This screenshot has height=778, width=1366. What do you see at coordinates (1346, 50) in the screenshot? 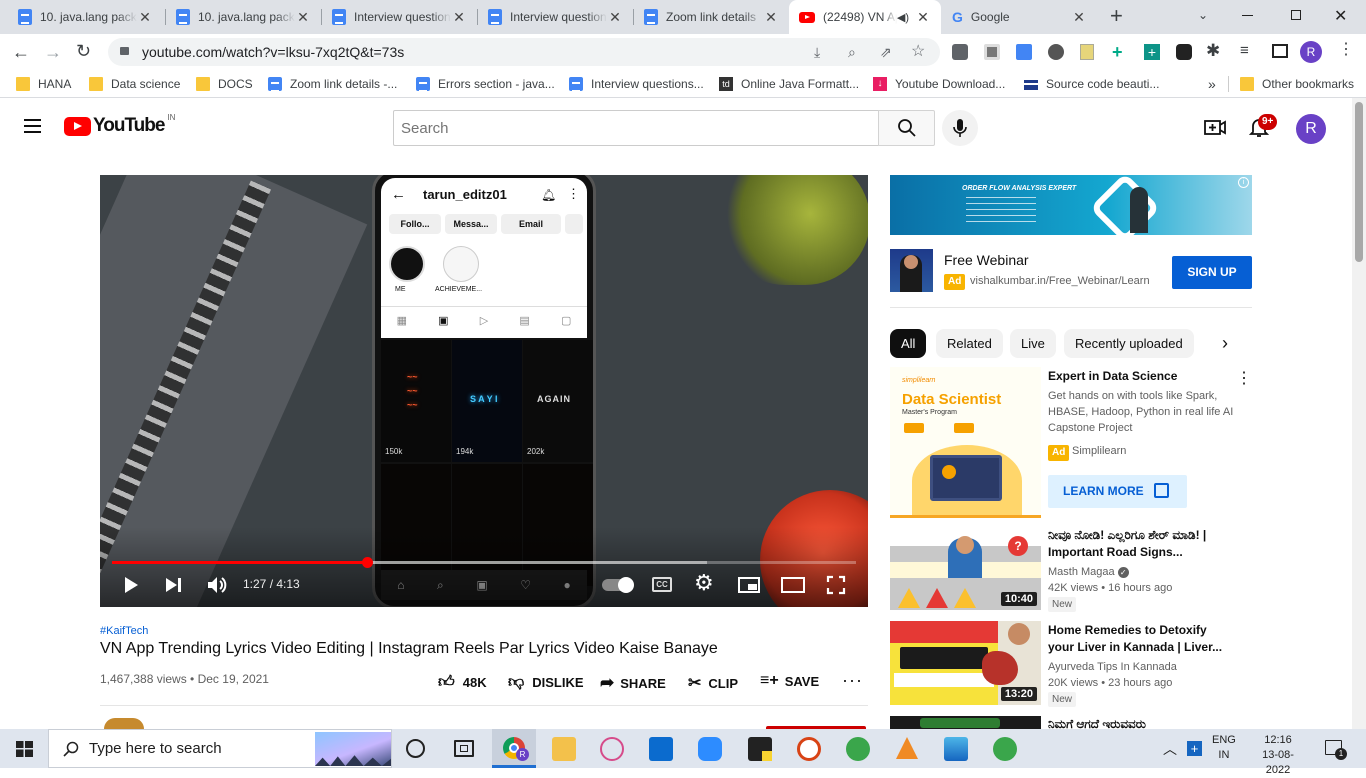
I see `menu-dots-icon: ⋮` at bounding box center [1346, 50].